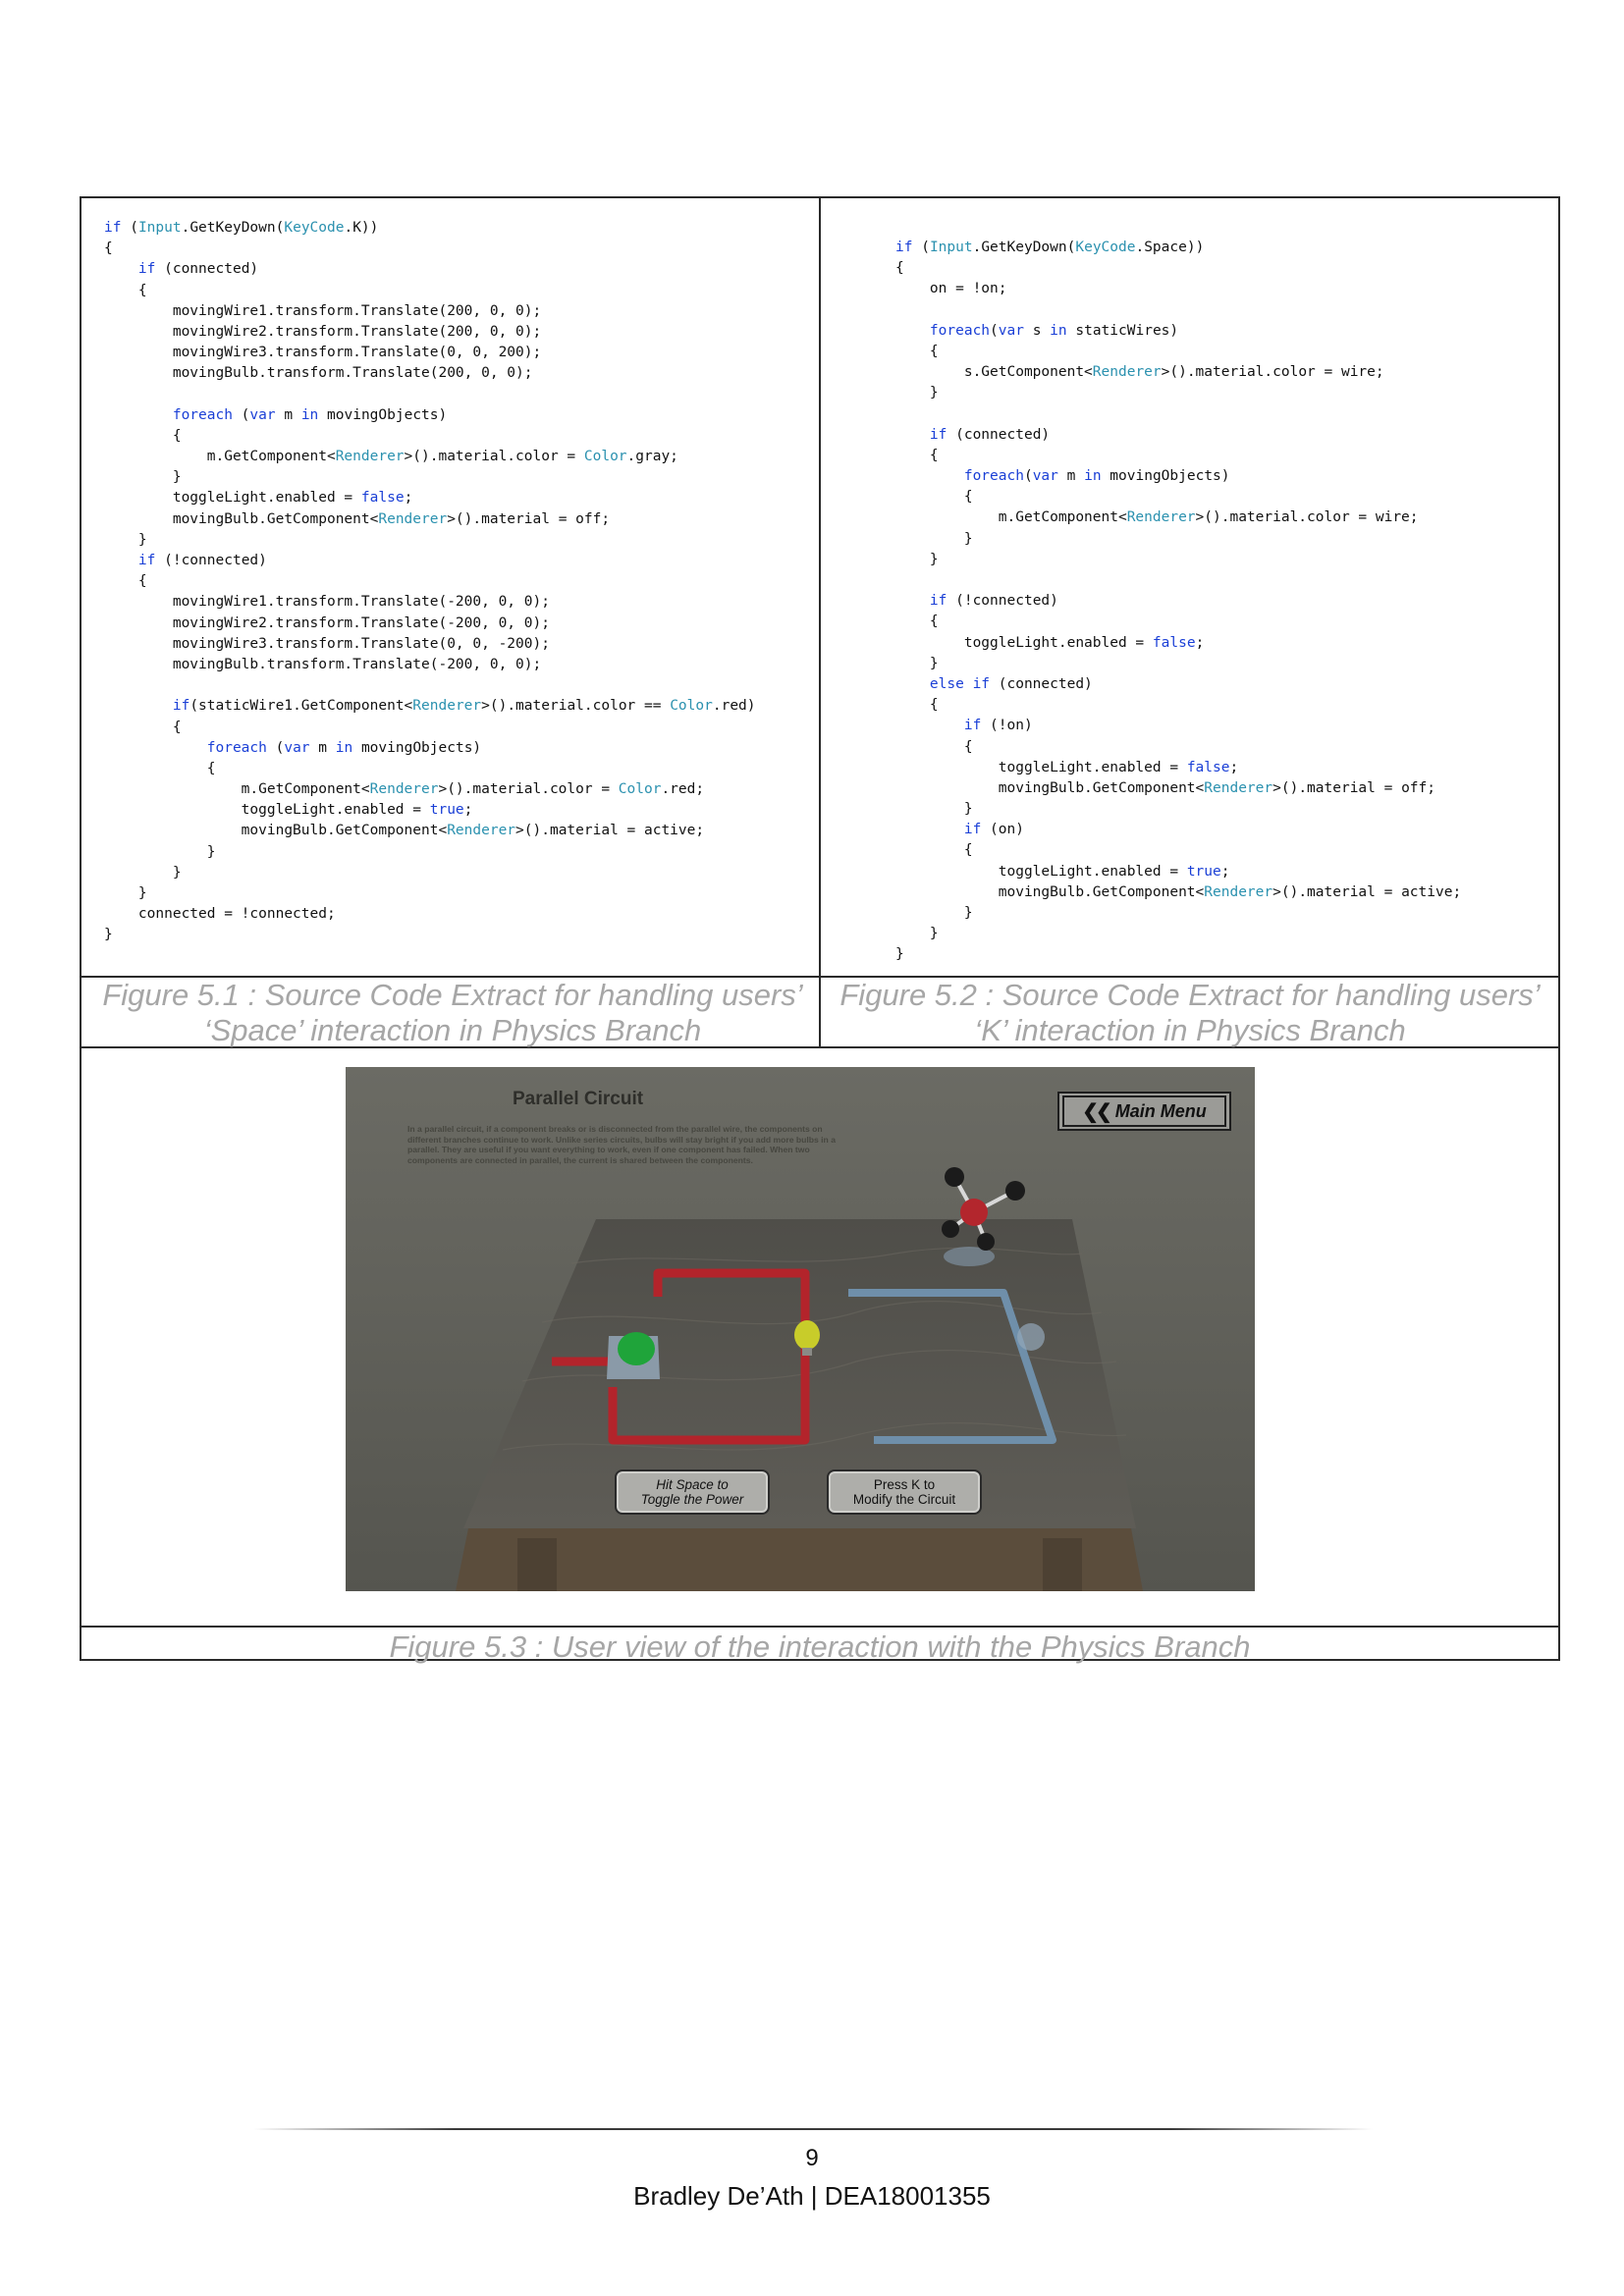 This screenshot has height=2296, width=1624. I want to click on hint-toggle-power-label: Hit Space to Toggle the Power, so click(692, 1492).